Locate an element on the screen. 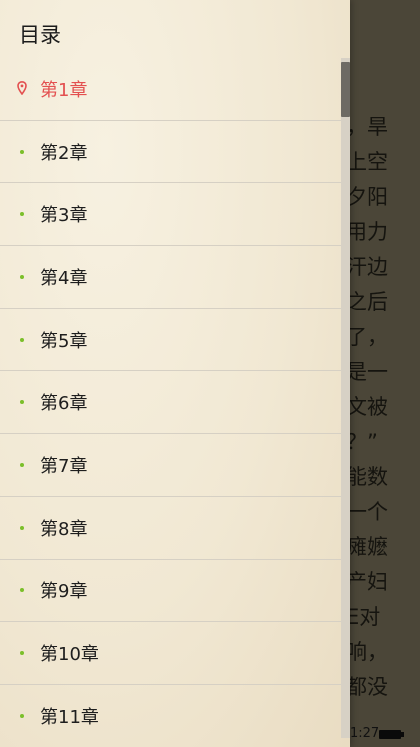  chapter-label: 第10章 is located at coordinates (69, 655).